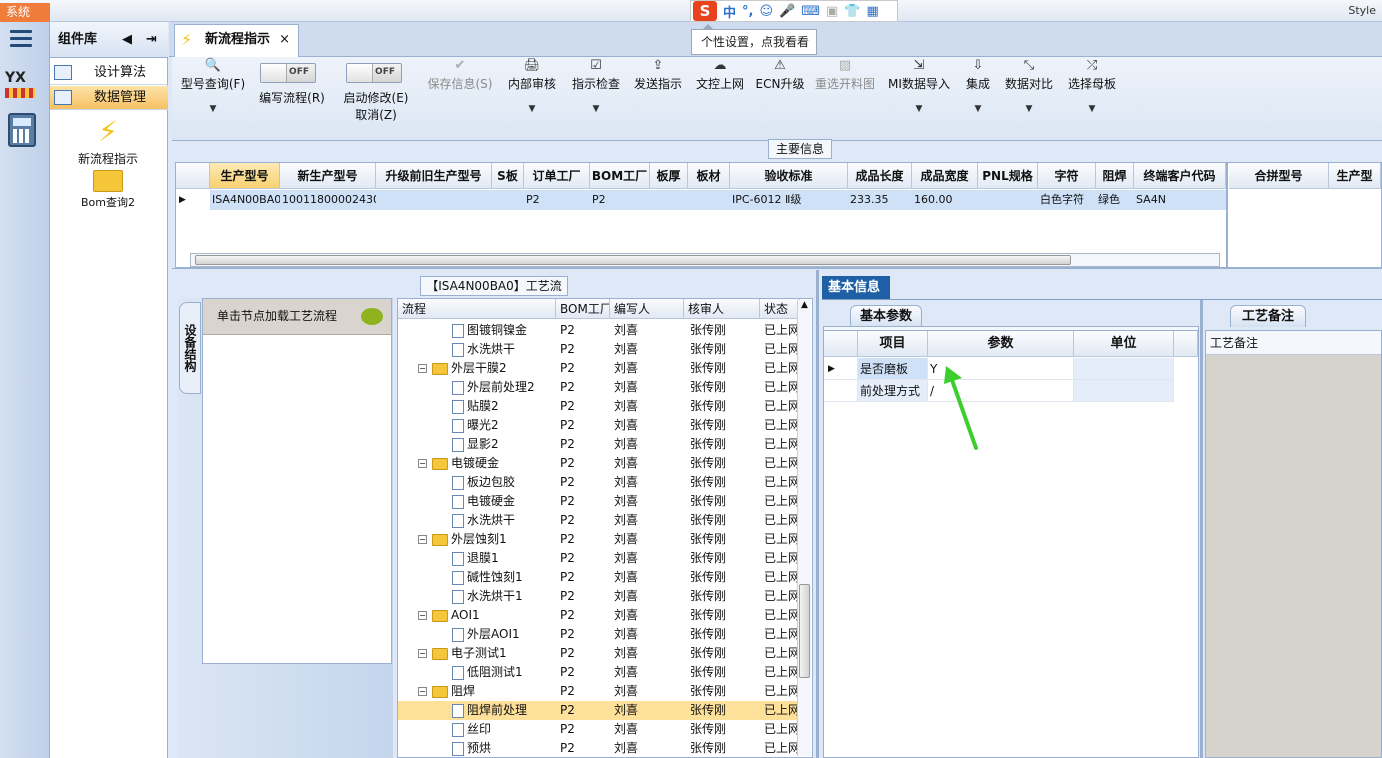  Describe the element at coordinates (460, 74) in the screenshot. I see `save-info-button: ✔ 保存信息(S)` at that location.